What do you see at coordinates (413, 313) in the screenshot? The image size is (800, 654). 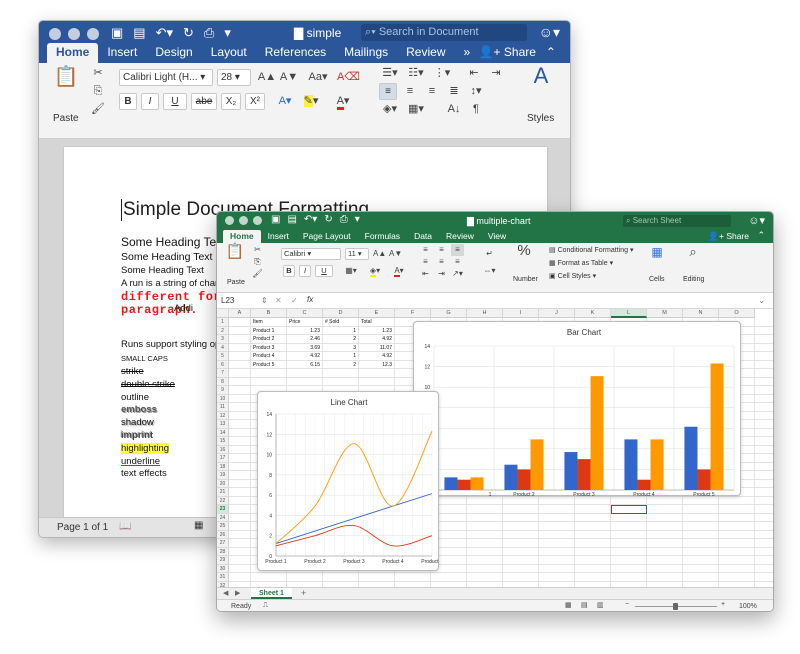 I see `column-header: F` at bounding box center [413, 313].